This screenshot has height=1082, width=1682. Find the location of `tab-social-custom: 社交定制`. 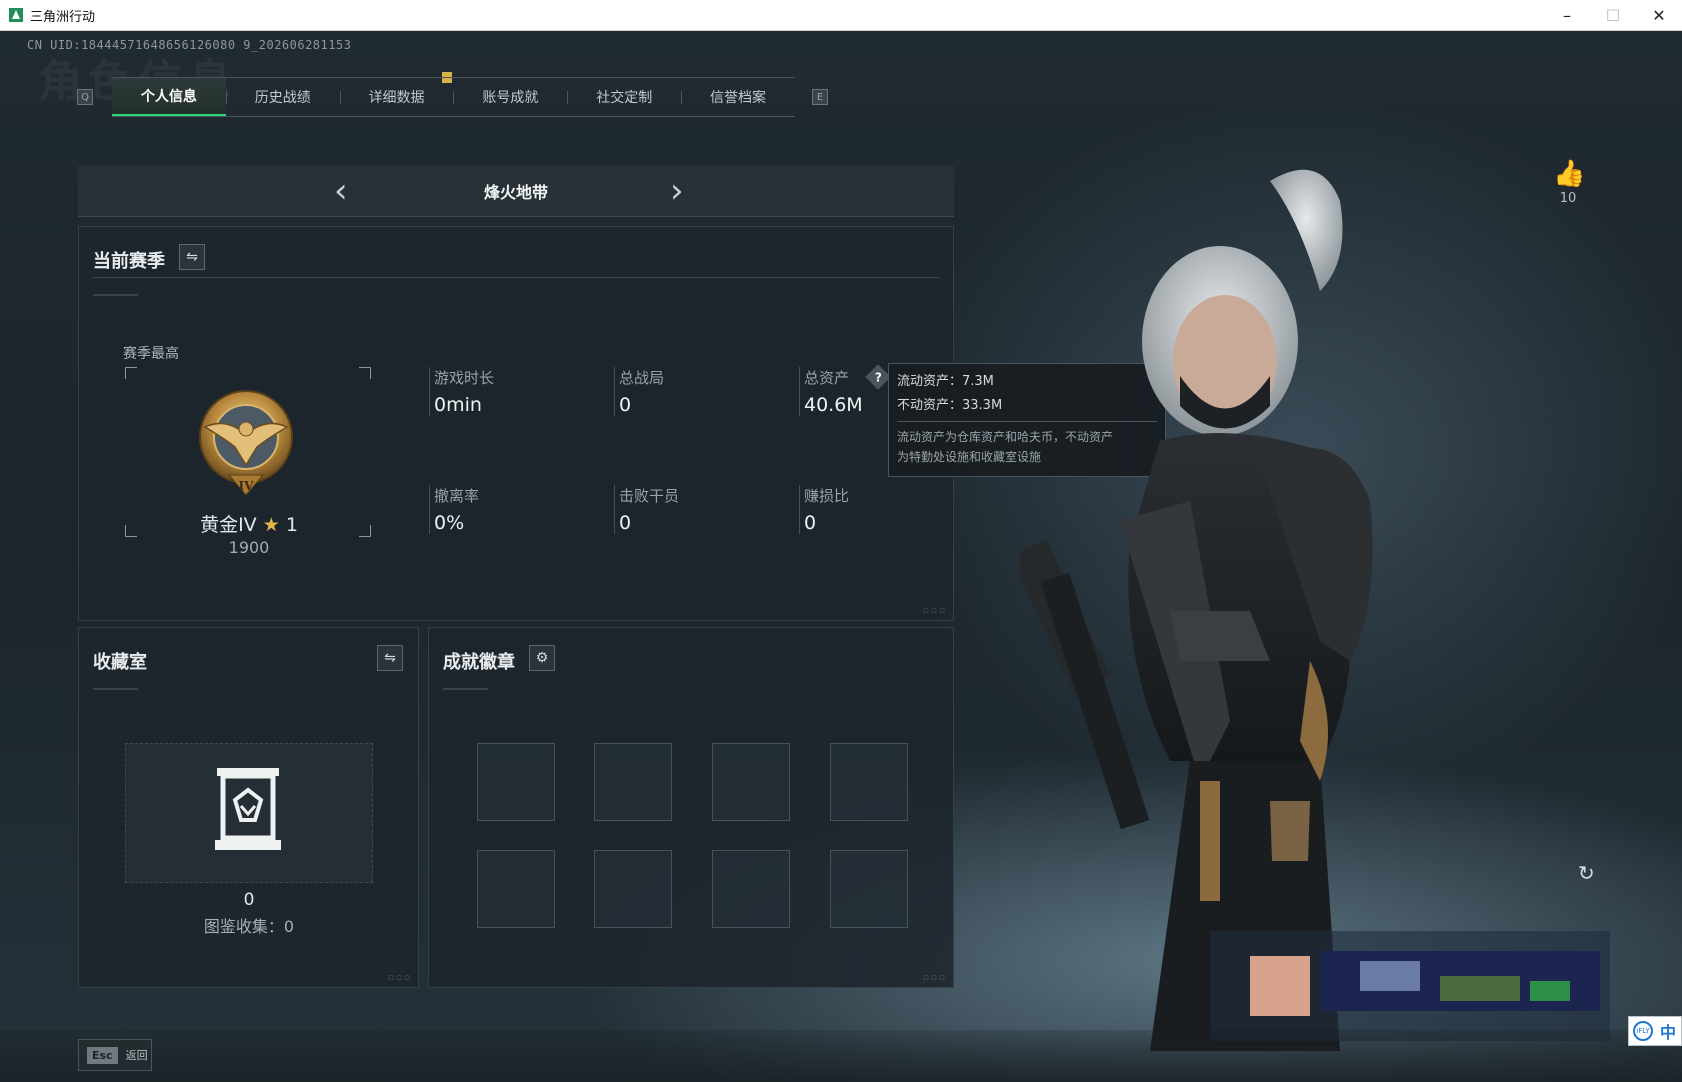

tab-social-custom: 社交定制 is located at coordinates (624, 97).